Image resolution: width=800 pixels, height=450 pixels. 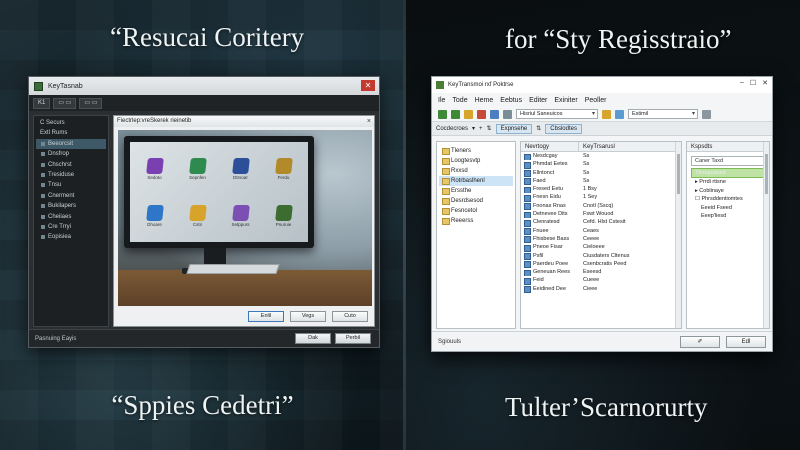 What do you see at coordinates (452, 129) in the screenshot?
I see `address-item: Cocdecroes` at bounding box center [452, 129].